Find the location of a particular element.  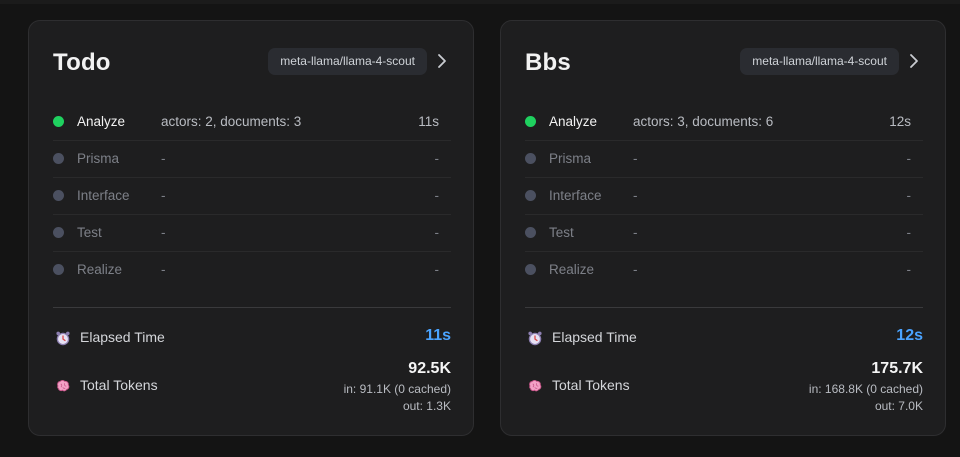

step-time: 11s is located at coordinates (428, 121).